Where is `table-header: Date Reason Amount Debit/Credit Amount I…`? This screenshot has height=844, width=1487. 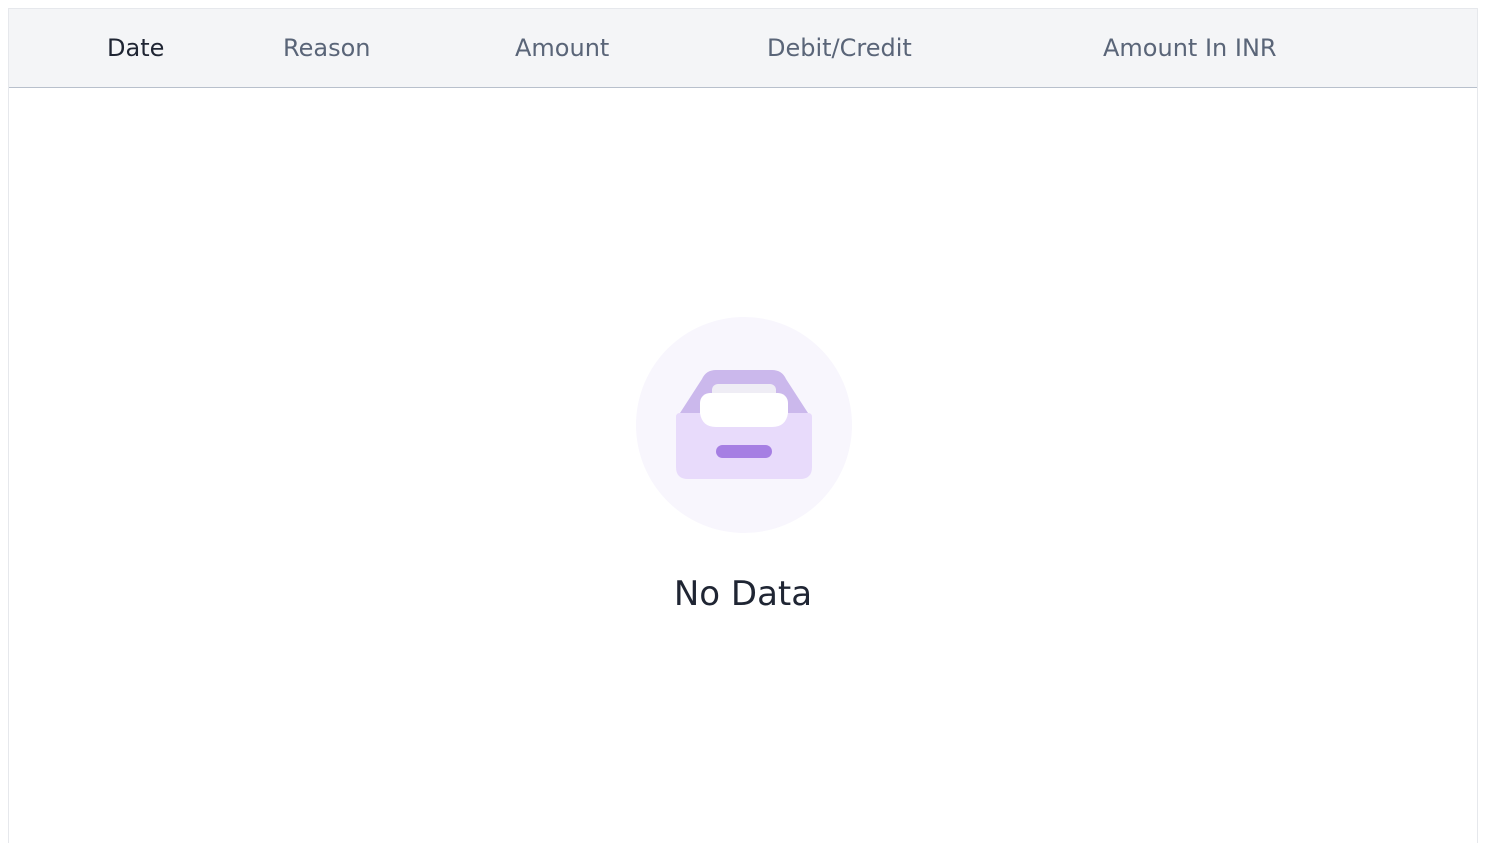
table-header: Date Reason Amount Debit/Credit Amount I… is located at coordinates (743, 48).